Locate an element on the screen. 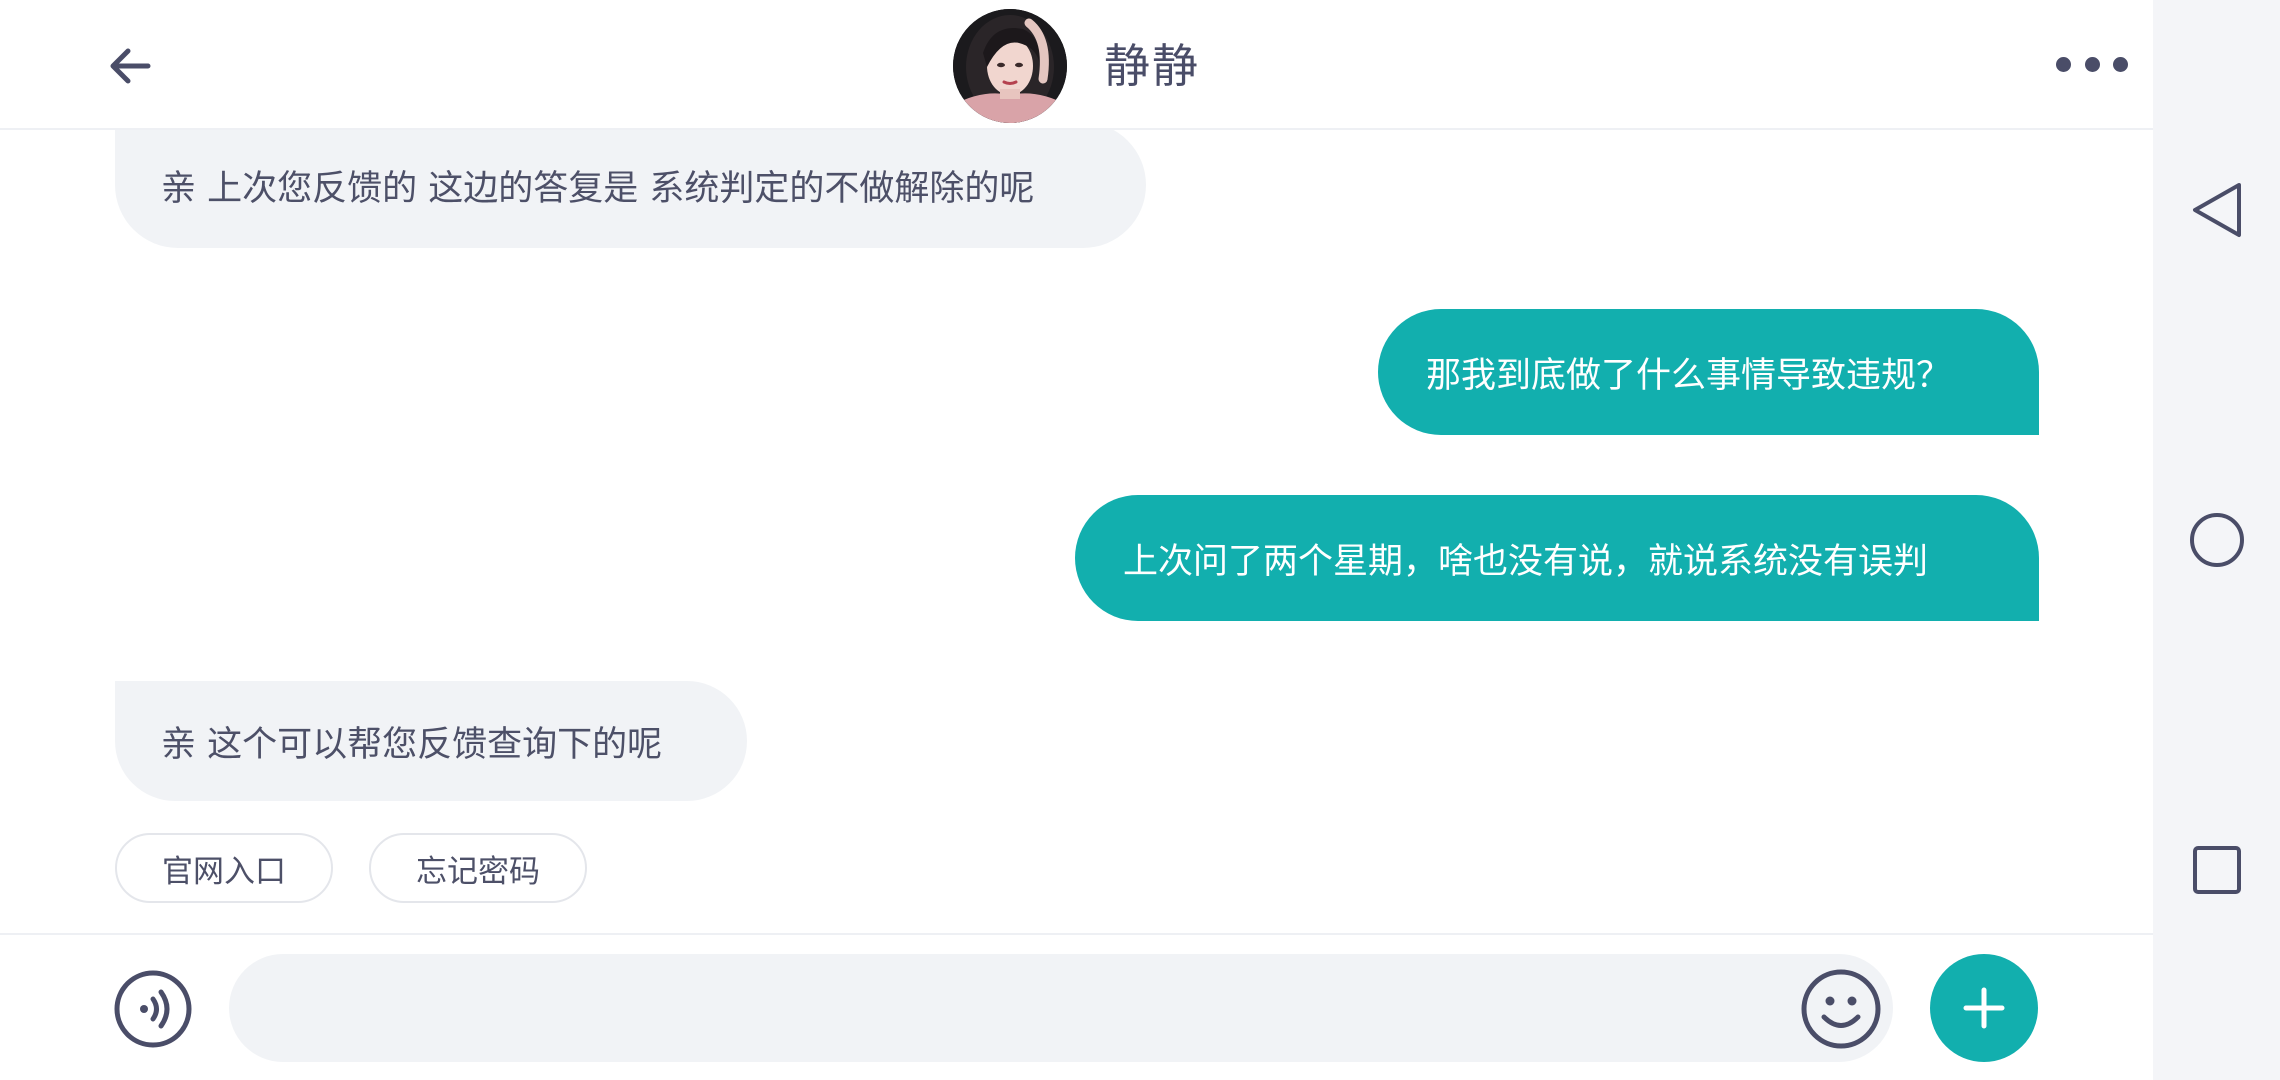 This screenshot has width=2280, height=1080. triangle-back-icon is located at coordinates (2217, 210).